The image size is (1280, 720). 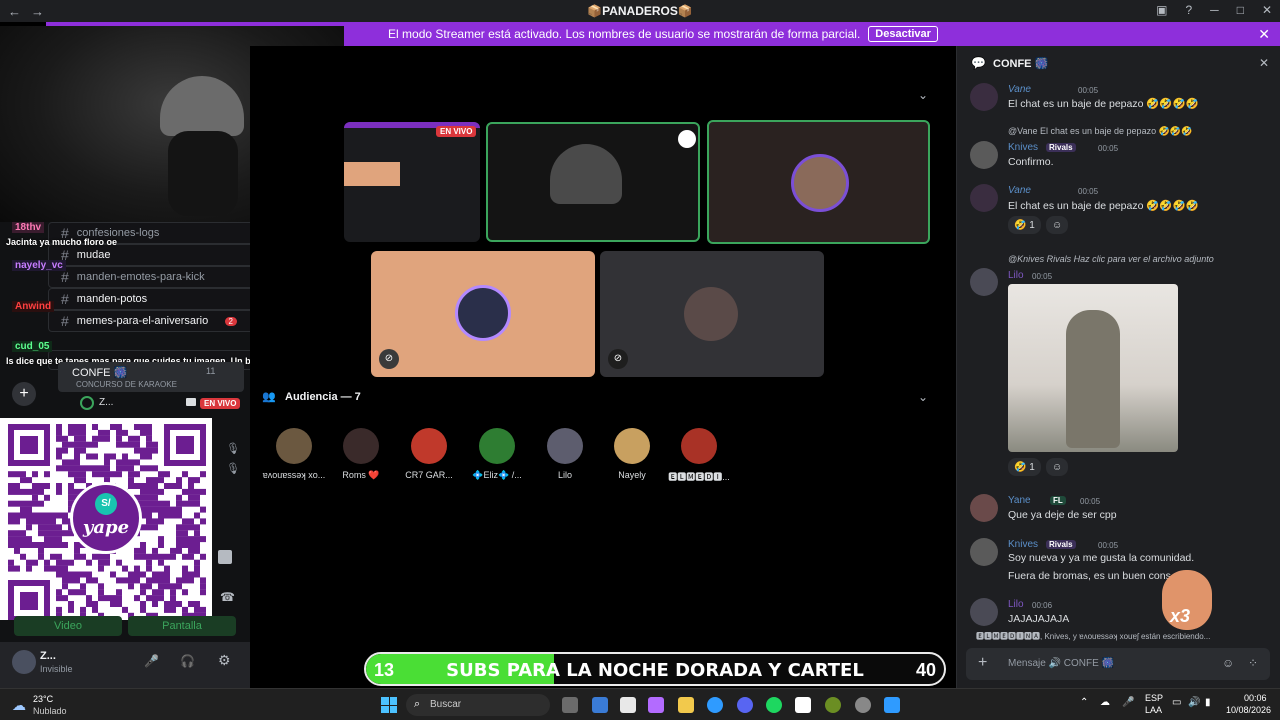 What do you see at coordinates (225, 557) in the screenshot?
I see `disconnect-icon` at bounding box center [225, 557].